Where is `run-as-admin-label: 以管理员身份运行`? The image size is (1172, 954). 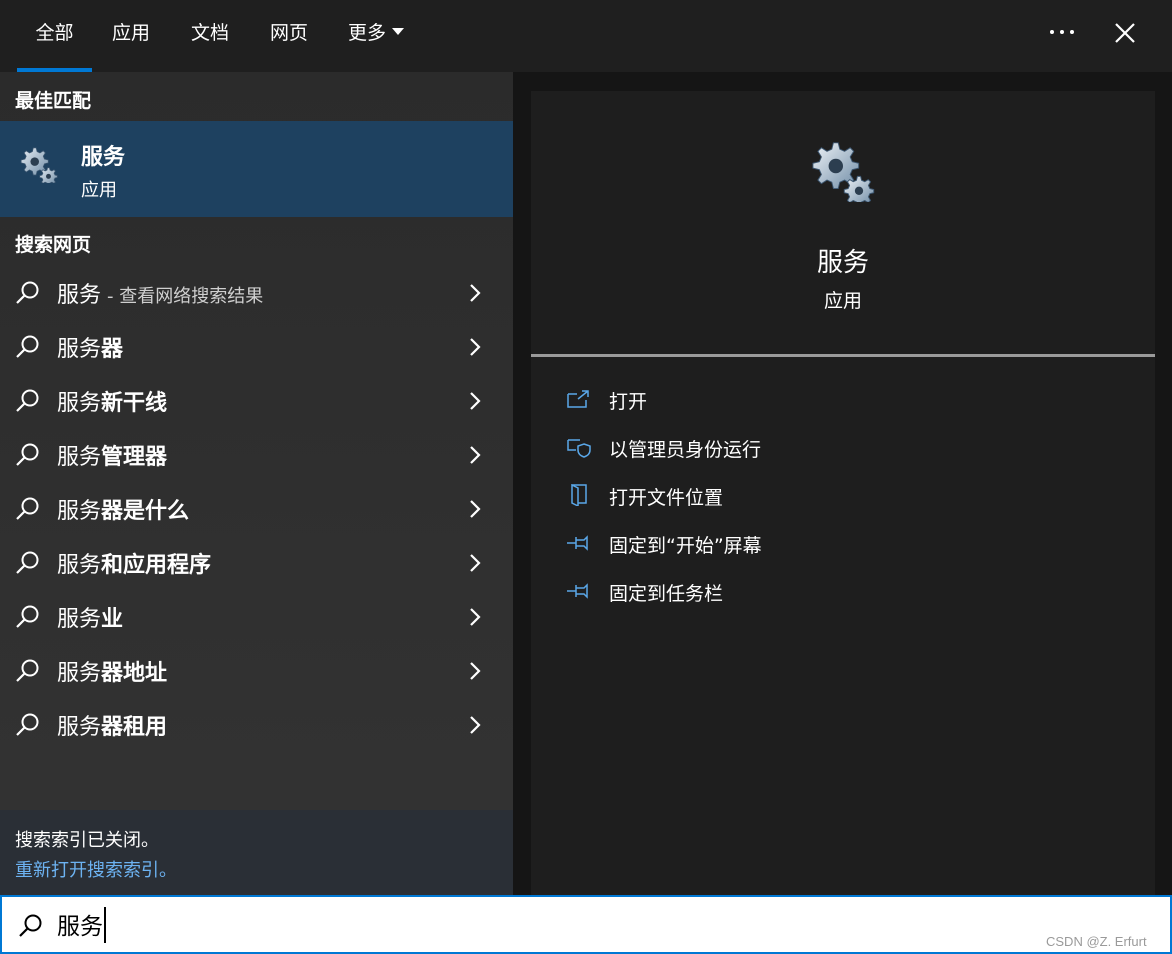
run-as-admin-label: 以管理员身份运行 is located at coordinates (685, 450).